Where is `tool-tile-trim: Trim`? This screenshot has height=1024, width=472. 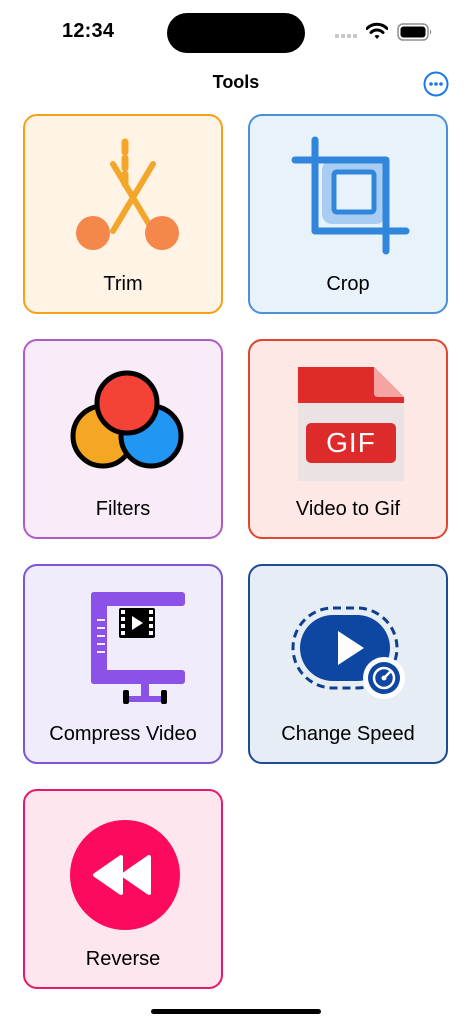 tool-tile-trim: Trim is located at coordinates (123, 214).